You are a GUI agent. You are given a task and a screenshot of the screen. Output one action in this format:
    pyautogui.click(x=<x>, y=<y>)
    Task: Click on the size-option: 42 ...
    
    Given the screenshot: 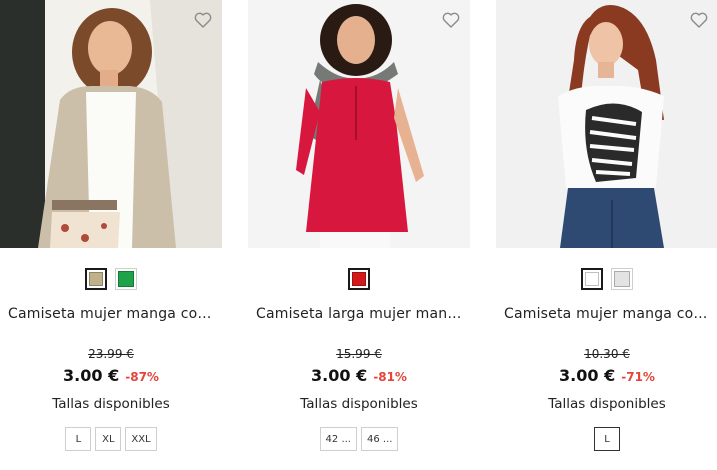 What is the action you would take?
    pyautogui.click(x=338, y=439)
    